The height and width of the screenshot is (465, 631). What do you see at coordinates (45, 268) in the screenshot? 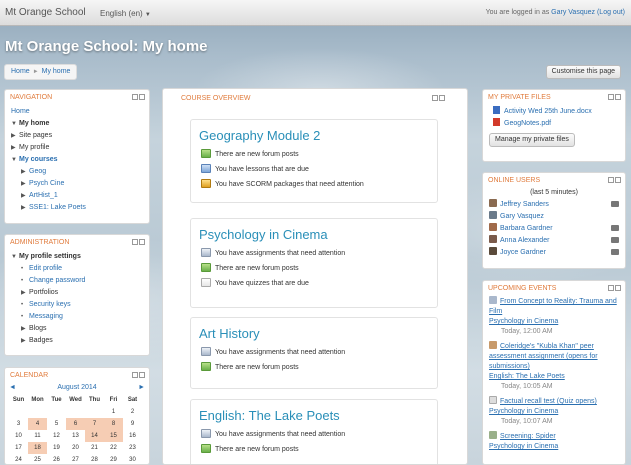
I see `admin-link: Edit profile` at bounding box center [45, 268].